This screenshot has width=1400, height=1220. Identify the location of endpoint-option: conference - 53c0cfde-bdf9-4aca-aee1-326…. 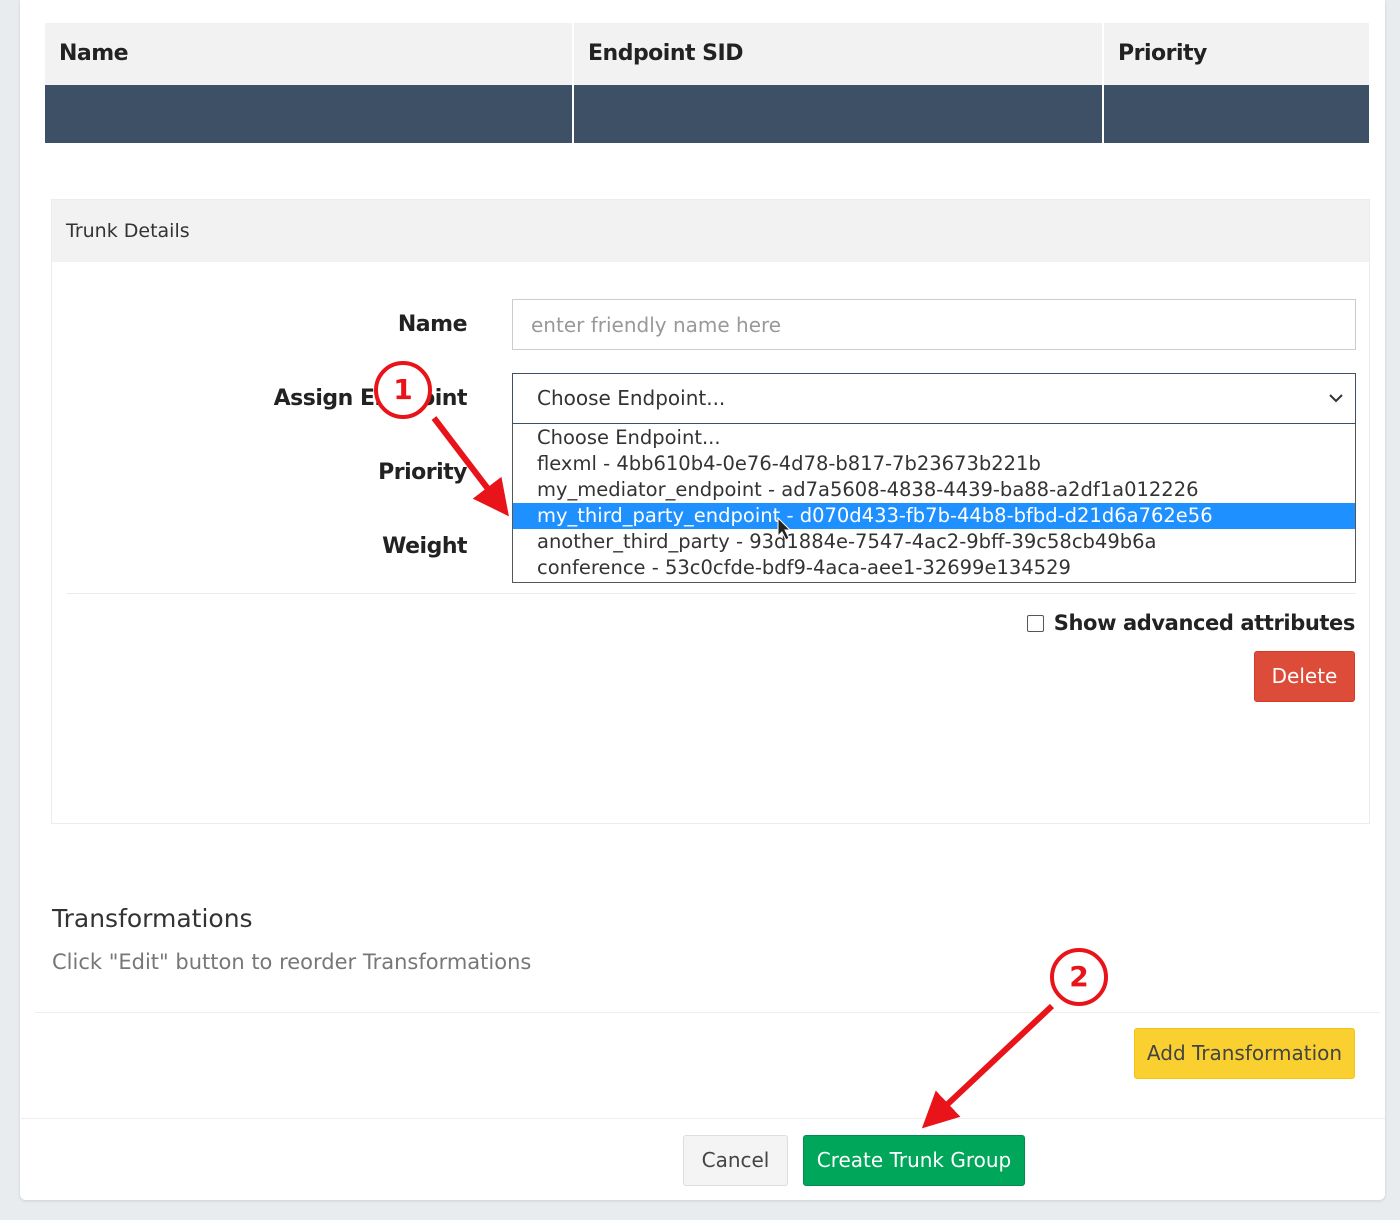
(934, 568).